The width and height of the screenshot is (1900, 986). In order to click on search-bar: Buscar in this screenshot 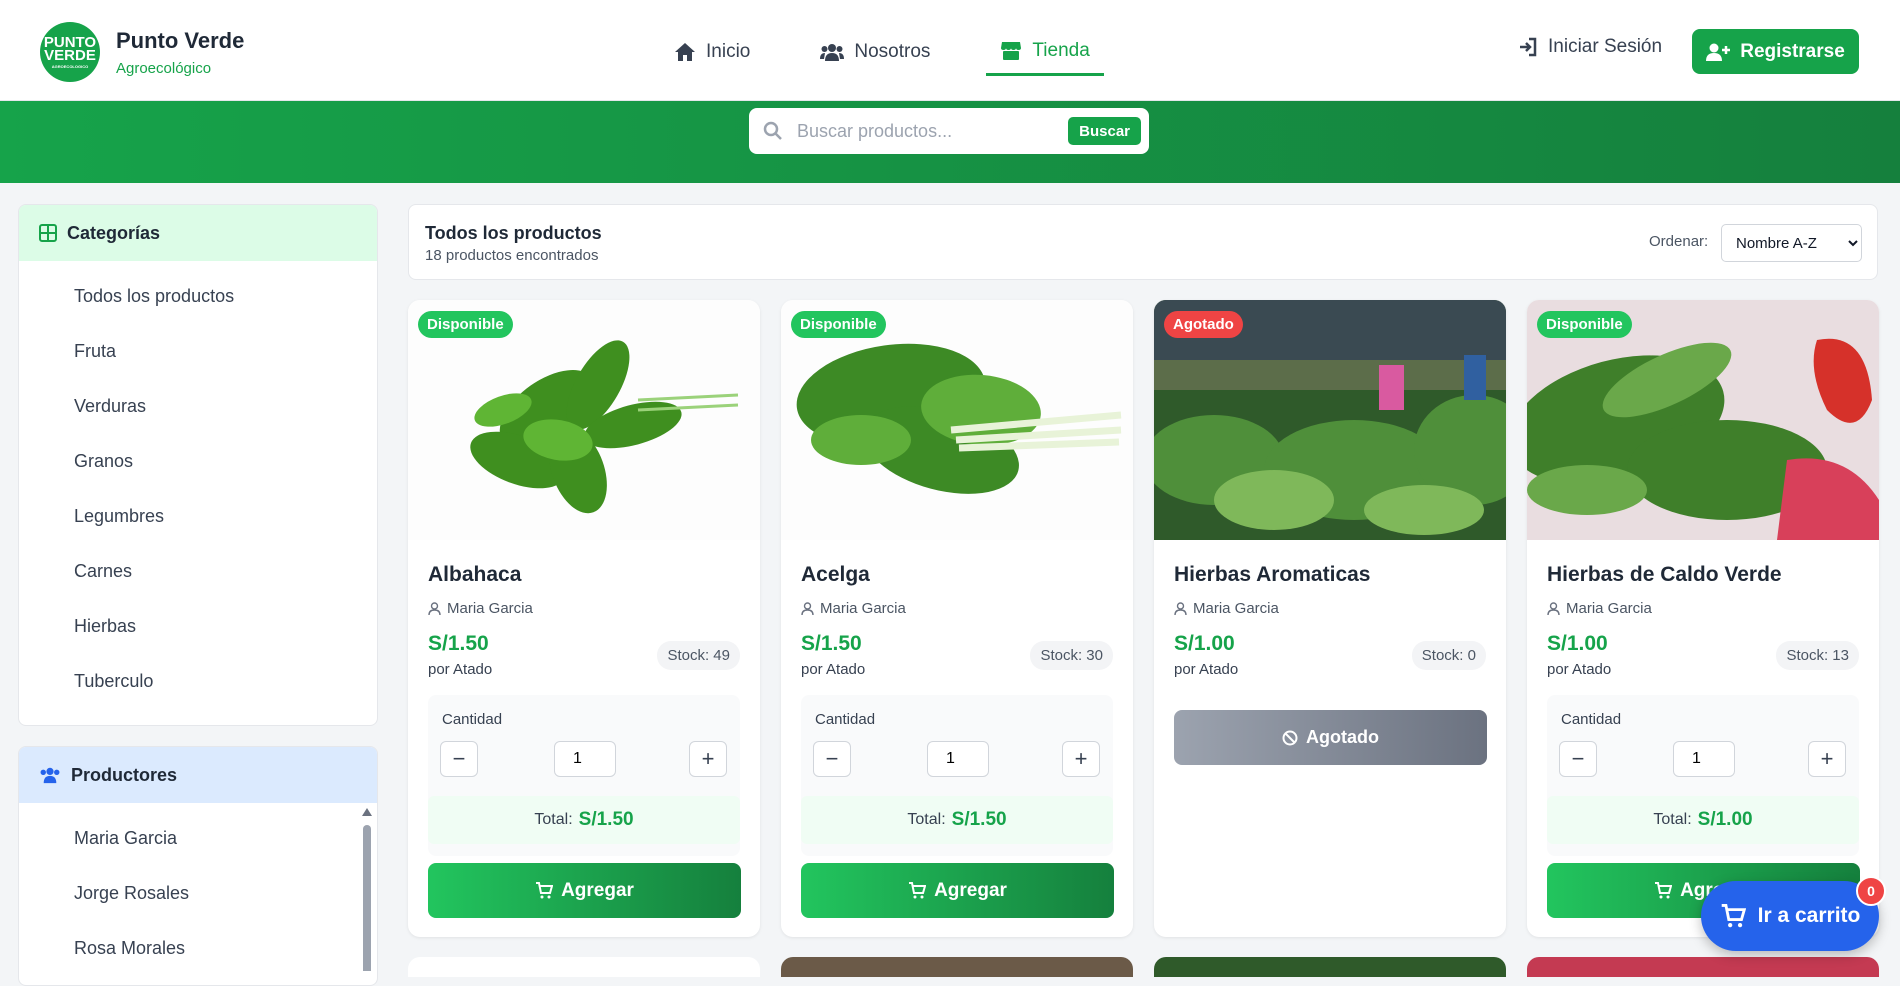, I will do `click(949, 131)`.